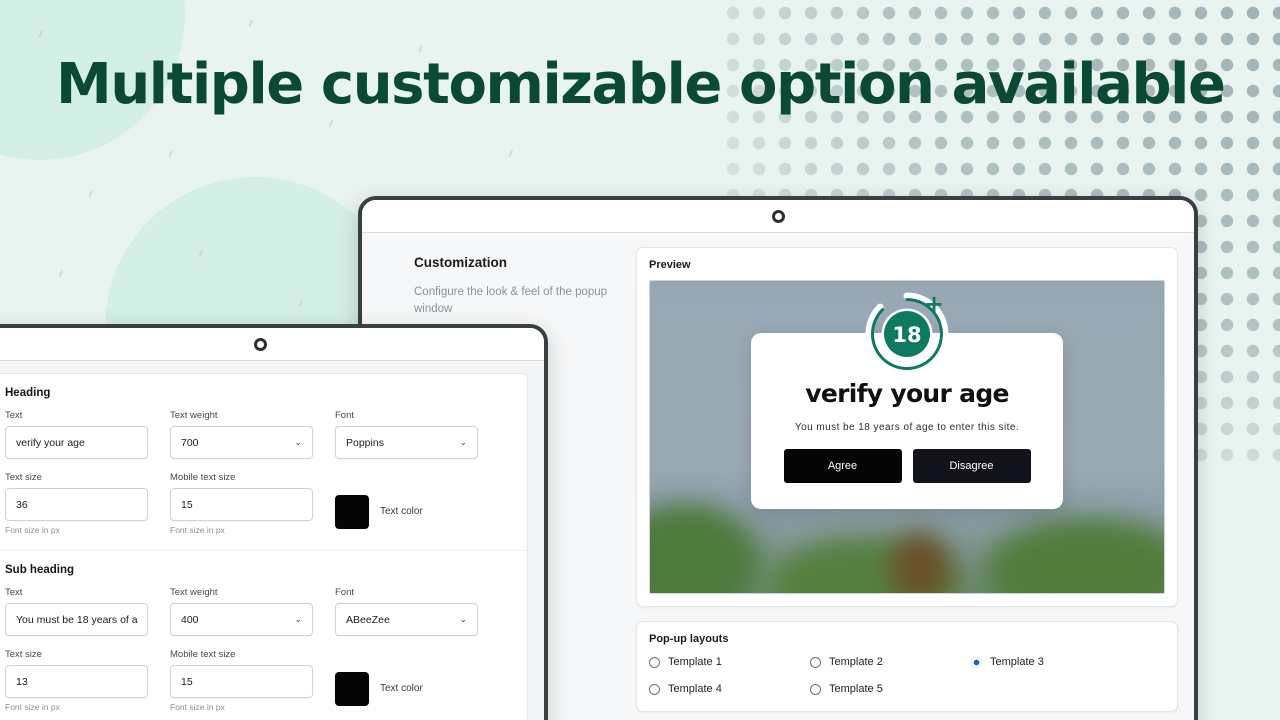 The width and height of the screenshot is (1280, 720). I want to click on page-headline: Multiple customizable option available, so click(641, 84).